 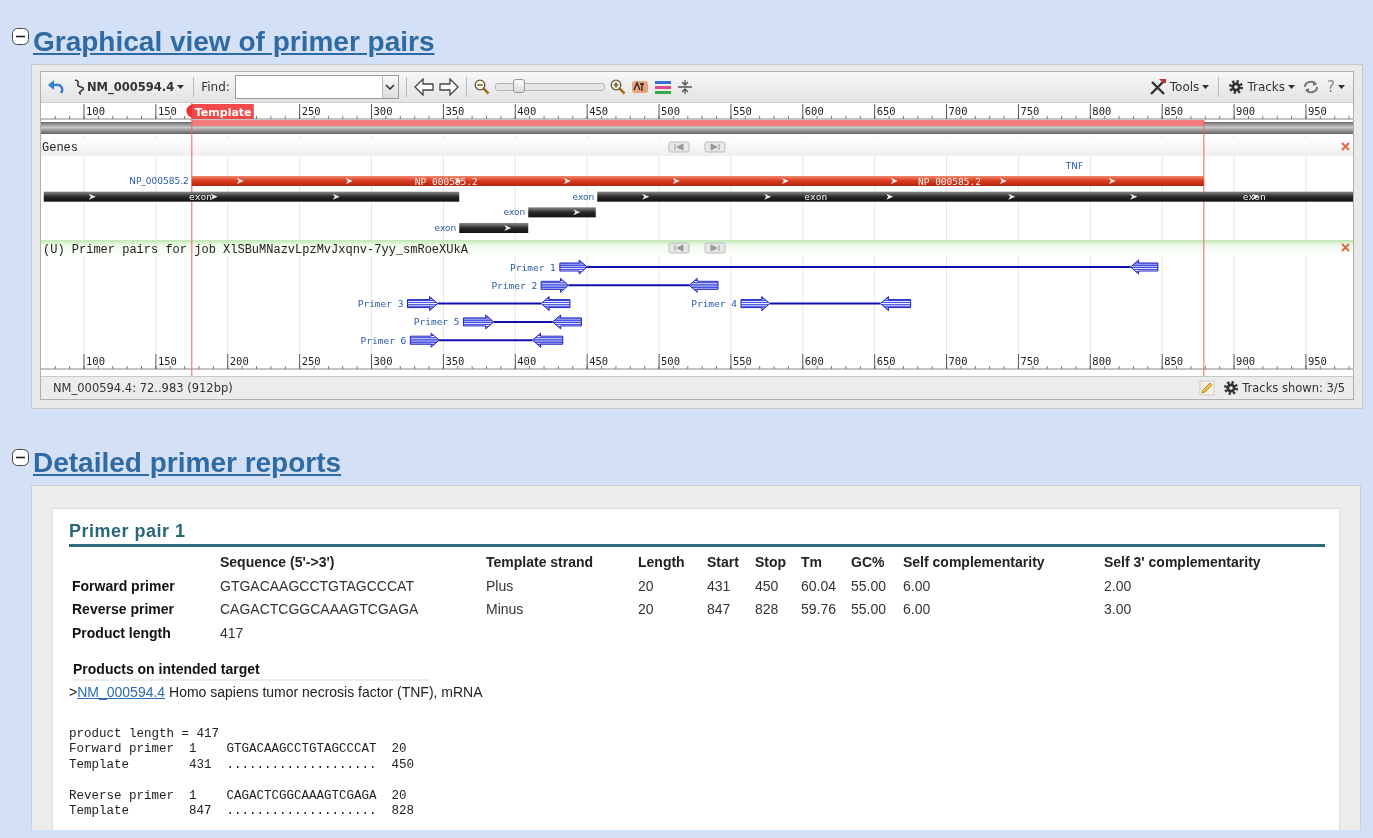 I want to click on zoom-slider-thumb, so click(x=518, y=86).